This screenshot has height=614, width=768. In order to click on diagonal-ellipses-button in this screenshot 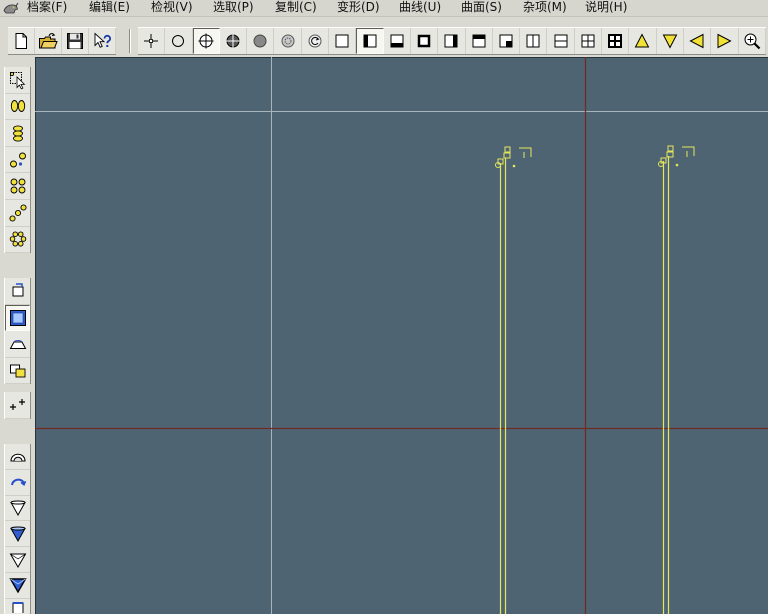, I will do `click(17, 213)`.